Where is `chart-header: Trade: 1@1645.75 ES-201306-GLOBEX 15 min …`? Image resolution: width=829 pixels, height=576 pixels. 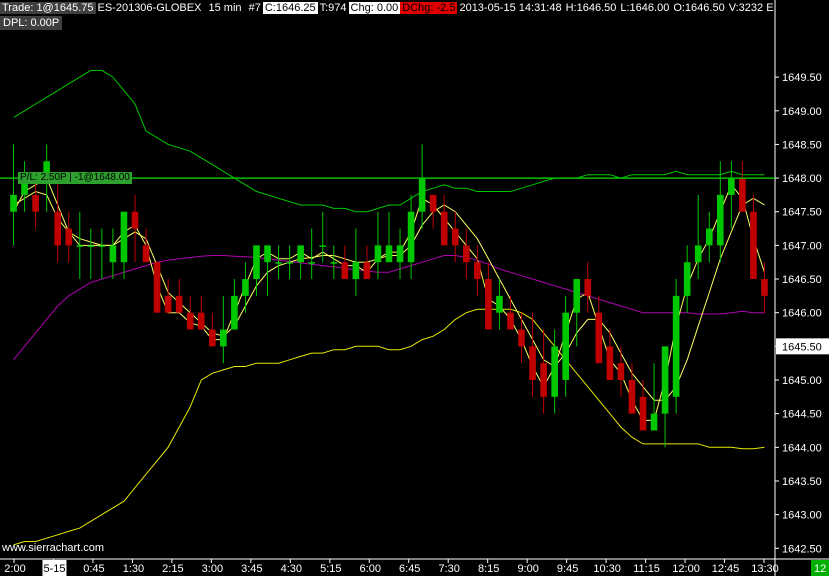
chart-header: Trade: 1@1645.75 ES-201306-GLOBEX 15 min … is located at coordinates (387, 8).